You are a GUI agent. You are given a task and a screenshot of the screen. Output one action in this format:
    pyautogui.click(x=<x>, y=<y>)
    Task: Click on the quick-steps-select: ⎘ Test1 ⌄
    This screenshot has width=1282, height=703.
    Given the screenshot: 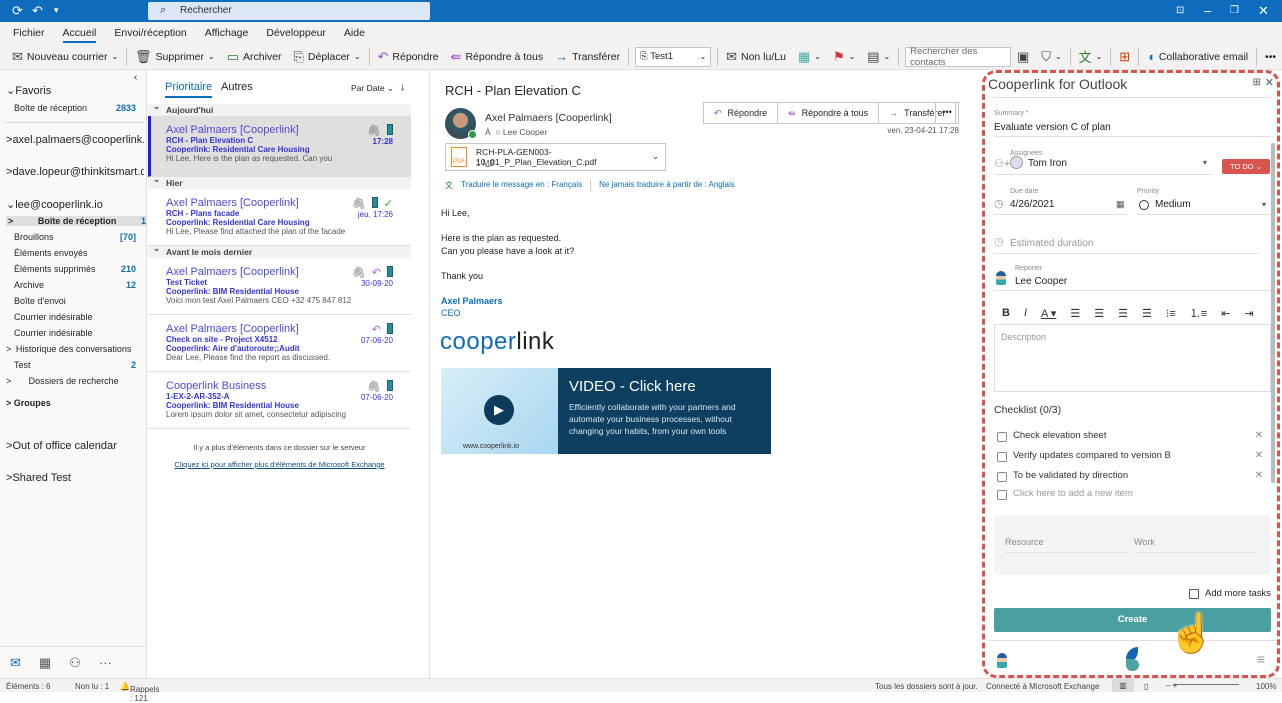 What is the action you would take?
    pyautogui.click(x=673, y=56)
    